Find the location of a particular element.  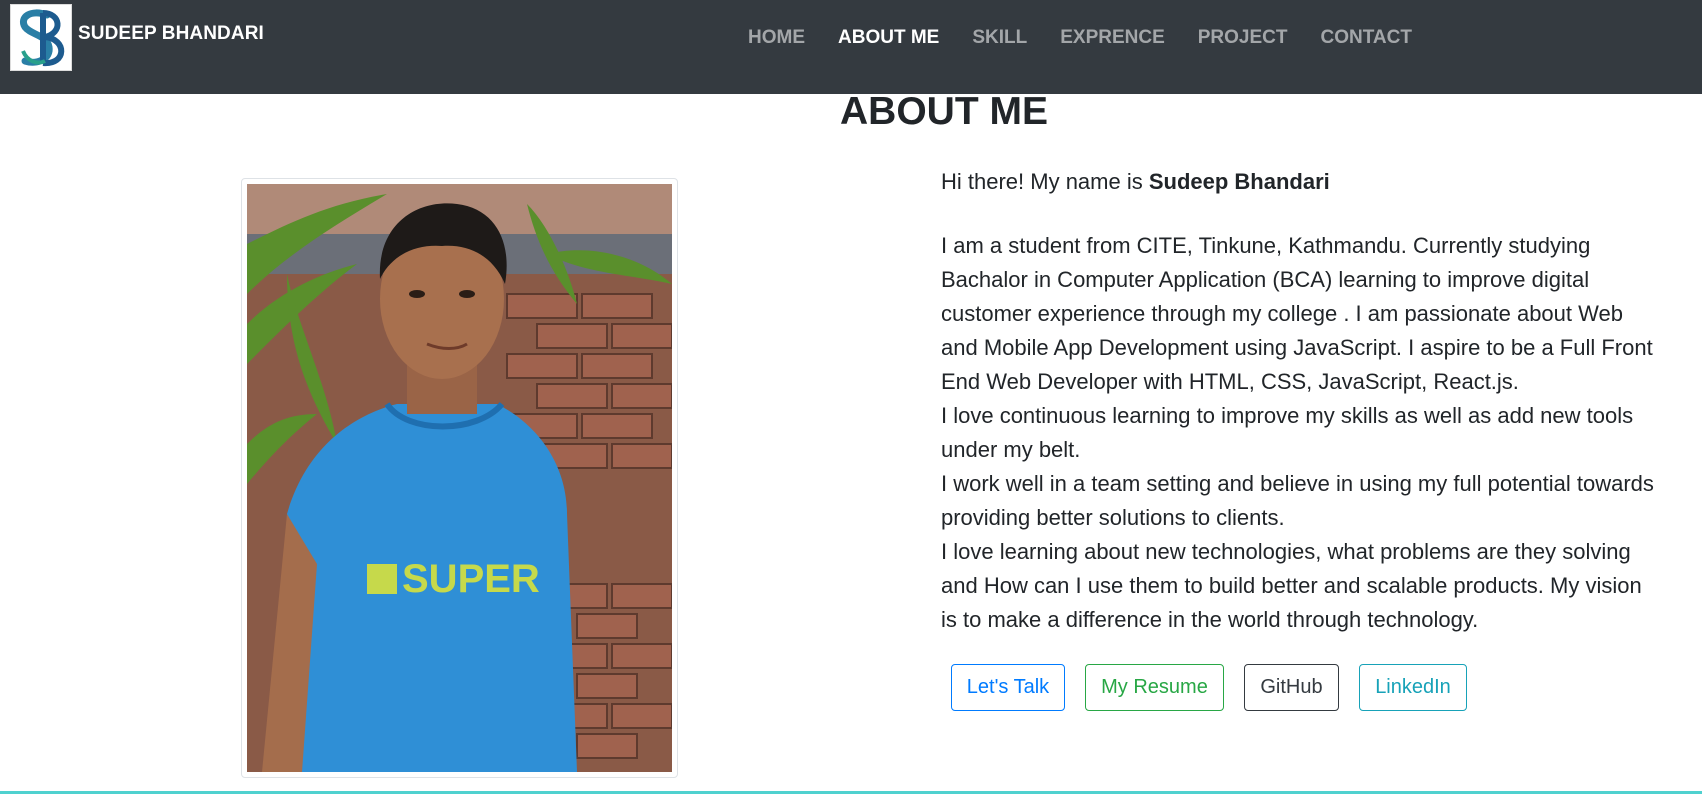

greeting: Hi there! My name is Sudeep Bhandari is located at coordinates (1301, 182).